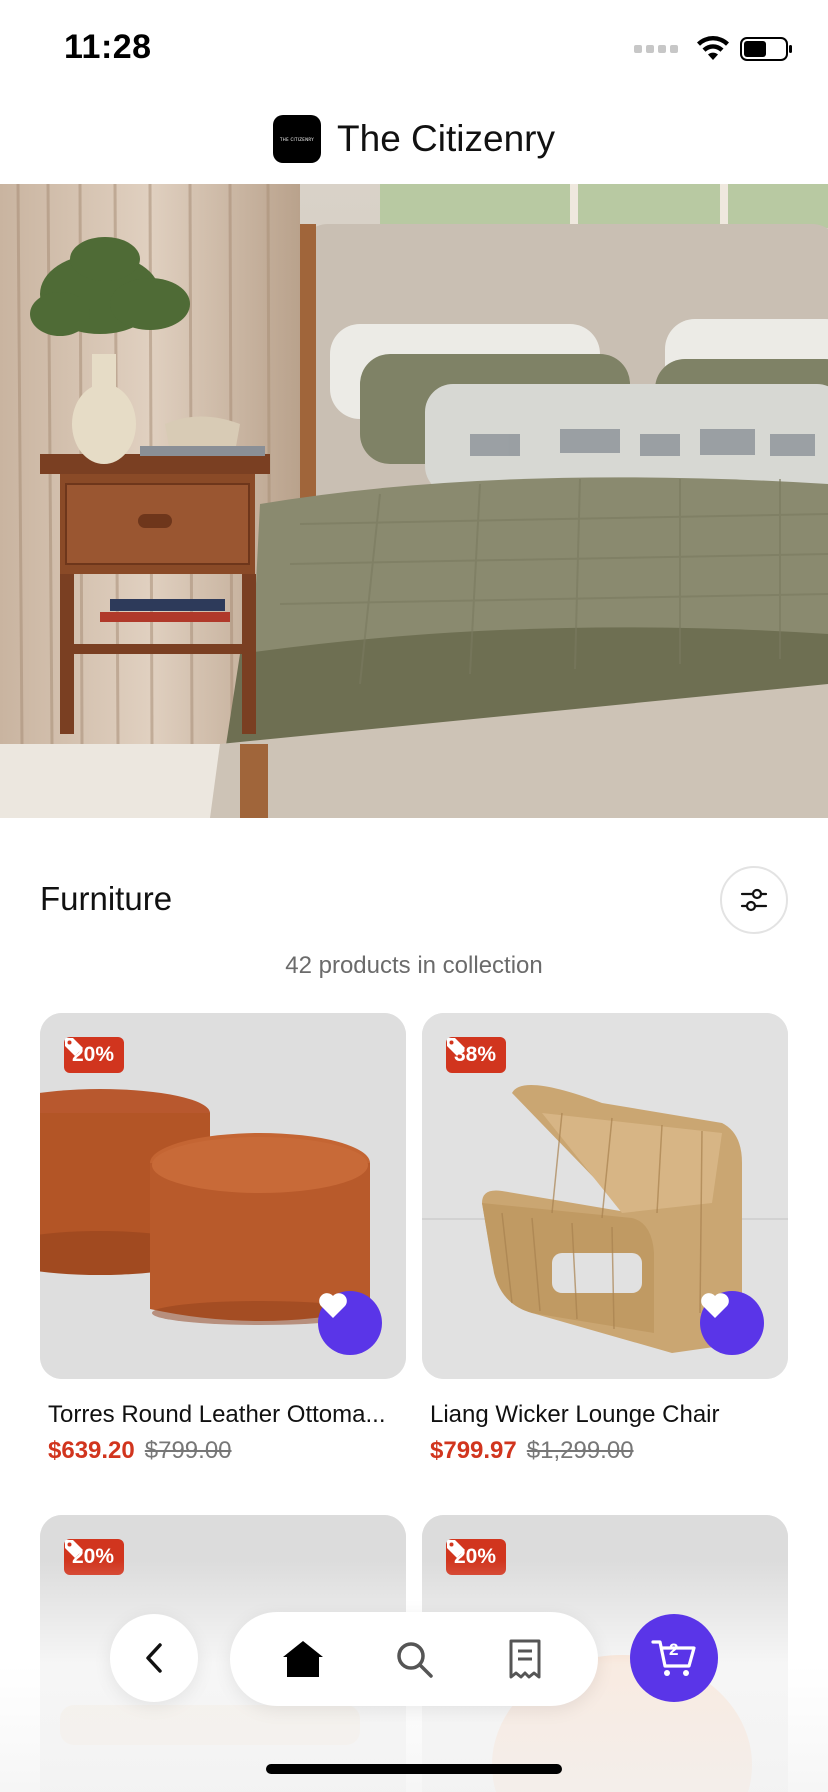  Describe the element at coordinates (656, 49) in the screenshot. I see `cellular-signal-icon` at that location.